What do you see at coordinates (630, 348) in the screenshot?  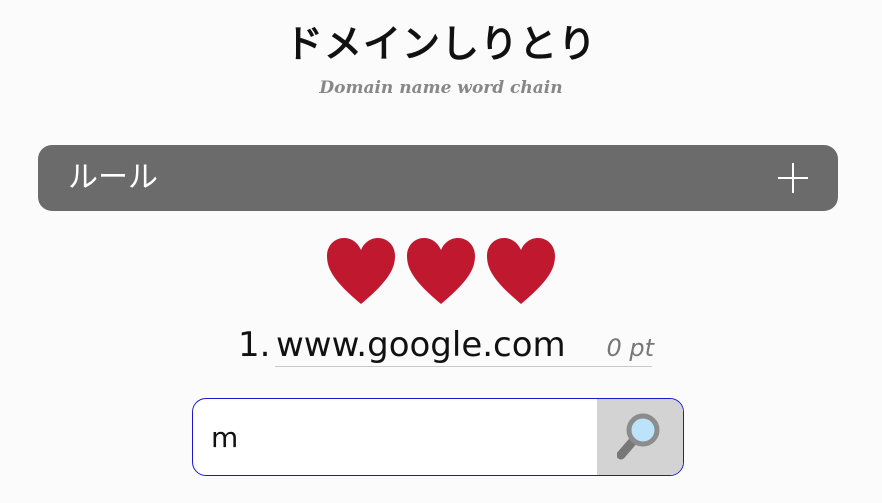 I see `entry-points: 0 pt` at bounding box center [630, 348].